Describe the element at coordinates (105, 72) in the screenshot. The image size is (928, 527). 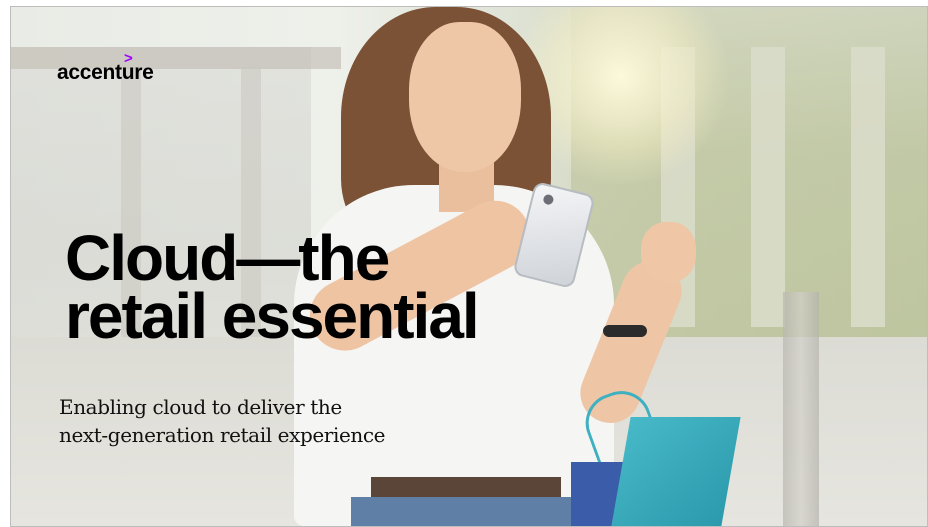
I see `accenture-logo: accenture` at that location.